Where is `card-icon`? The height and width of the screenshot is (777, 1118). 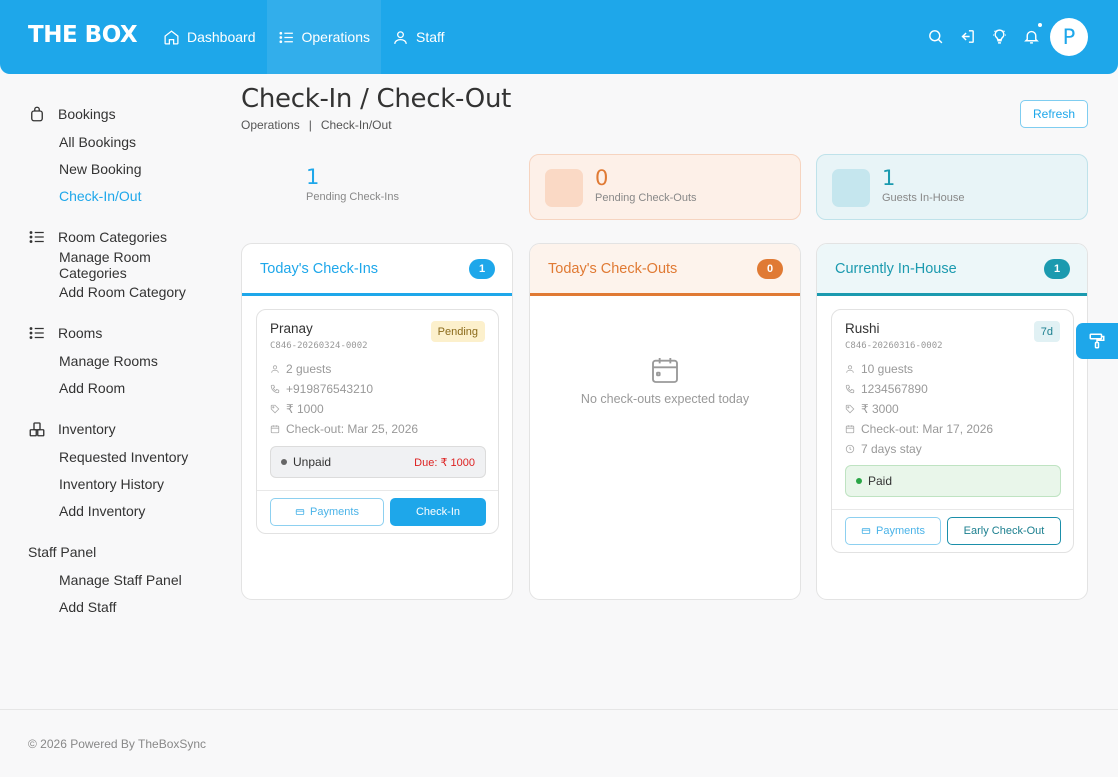 card-icon is located at coordinates (300, 512).